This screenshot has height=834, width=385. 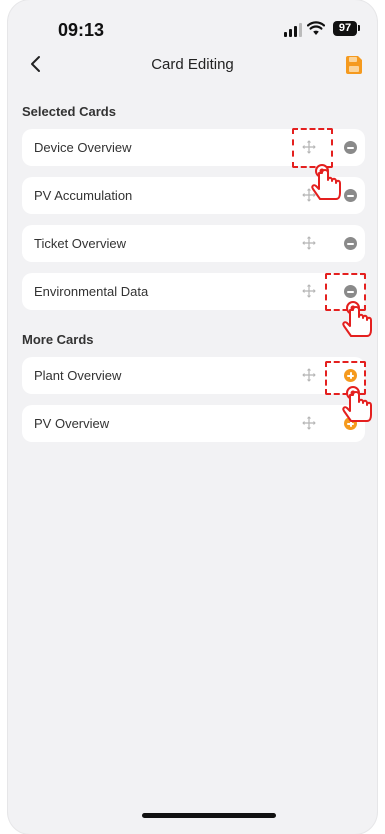 I want to click on card-label: PV Accumulation, so click(x=83, y=195).